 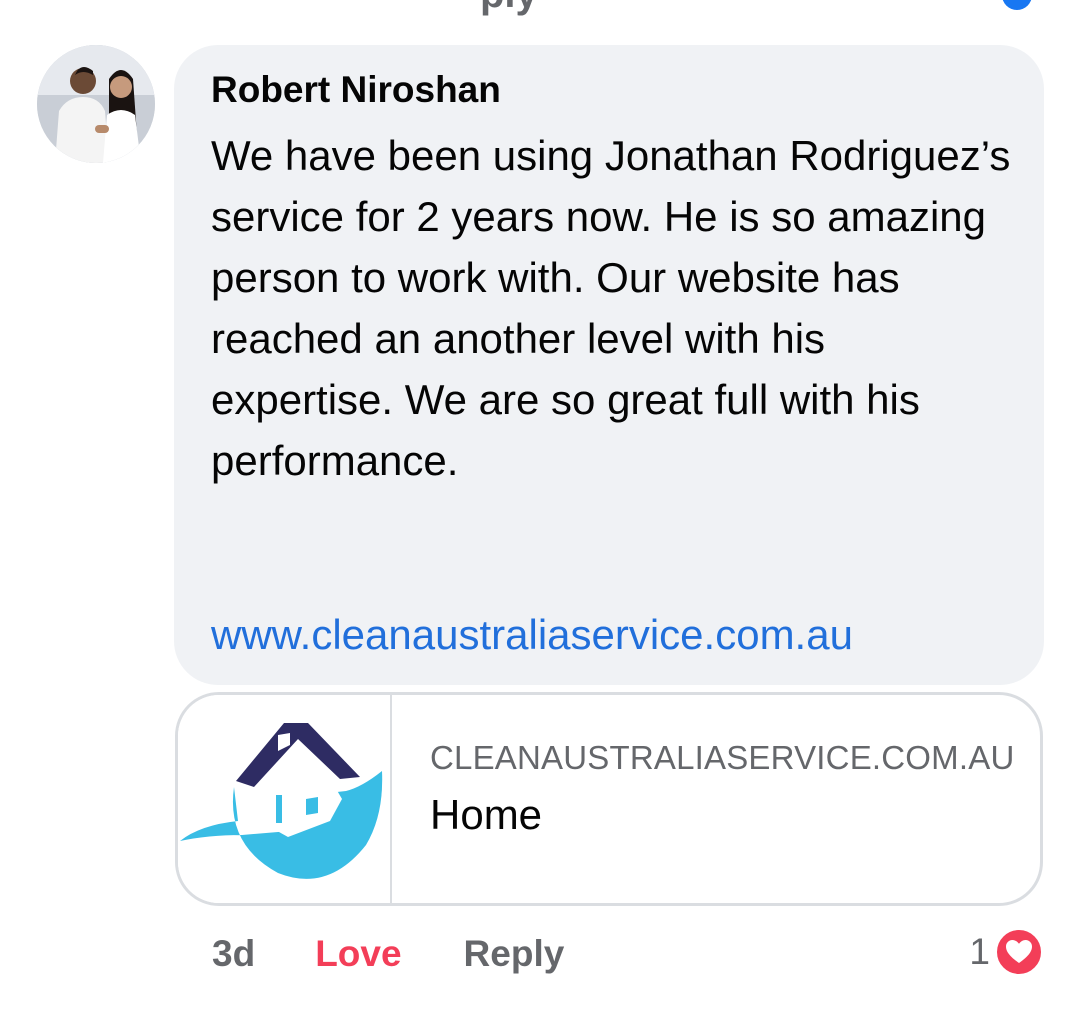 What do you see at coordinates (358, 954) in the screenshot?
I see `love-reaction-button: Love` at bounding box center [358, 954].